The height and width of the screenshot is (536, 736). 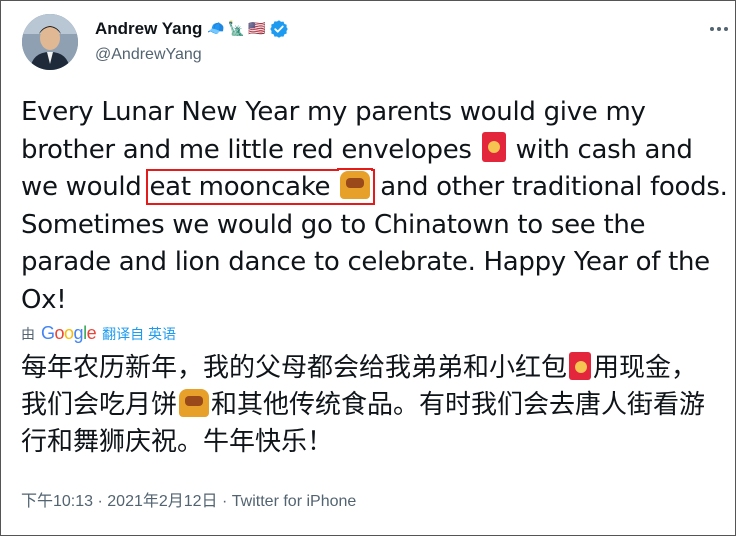 What do you see at coordinates (139, 334) in the screenshot?
I see `translated-from-link: 翻译自 英语` at bounding box center [139, 334].